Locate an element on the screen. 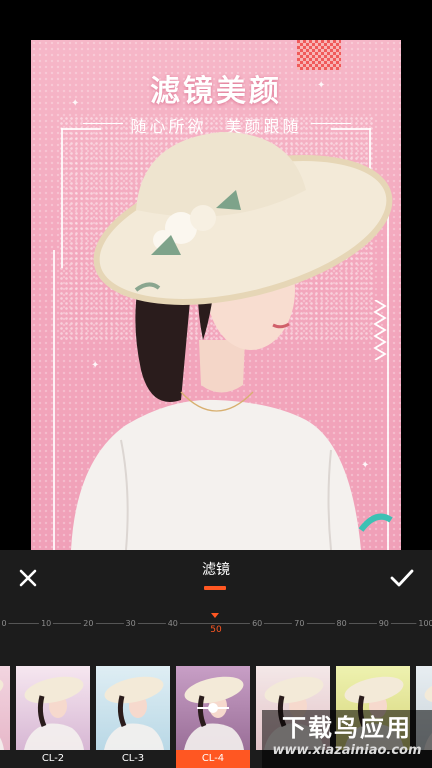  ruler-tick-label: 10 is located at coordinates (46, 623).